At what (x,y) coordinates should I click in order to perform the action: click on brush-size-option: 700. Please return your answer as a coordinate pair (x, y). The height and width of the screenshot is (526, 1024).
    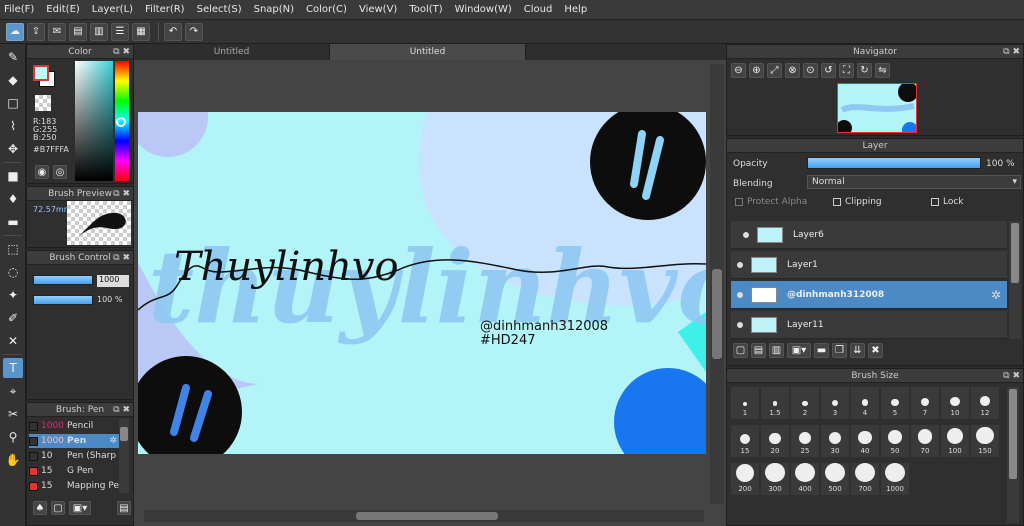
    Looking at the image, I should click on (865, 479).